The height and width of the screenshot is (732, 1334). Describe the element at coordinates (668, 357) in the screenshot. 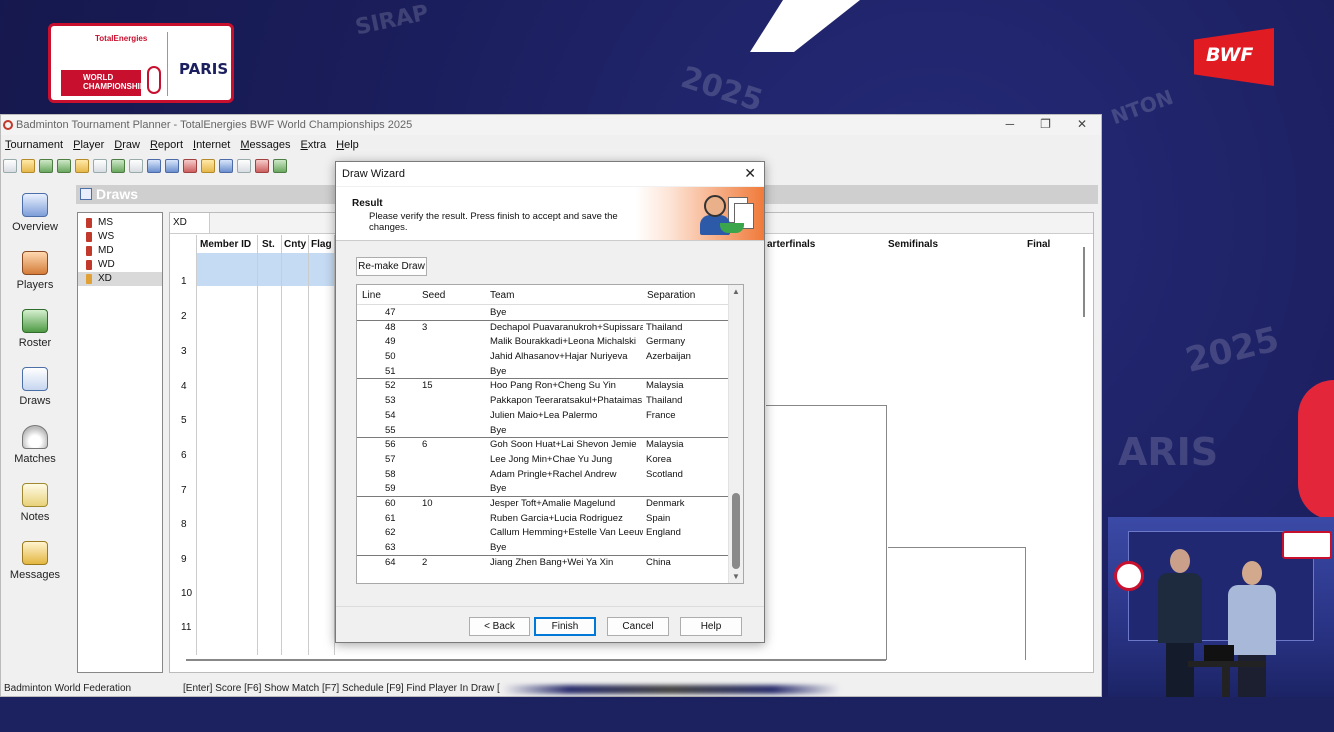

I see `cell-separation: Azerbaijan` at that location.